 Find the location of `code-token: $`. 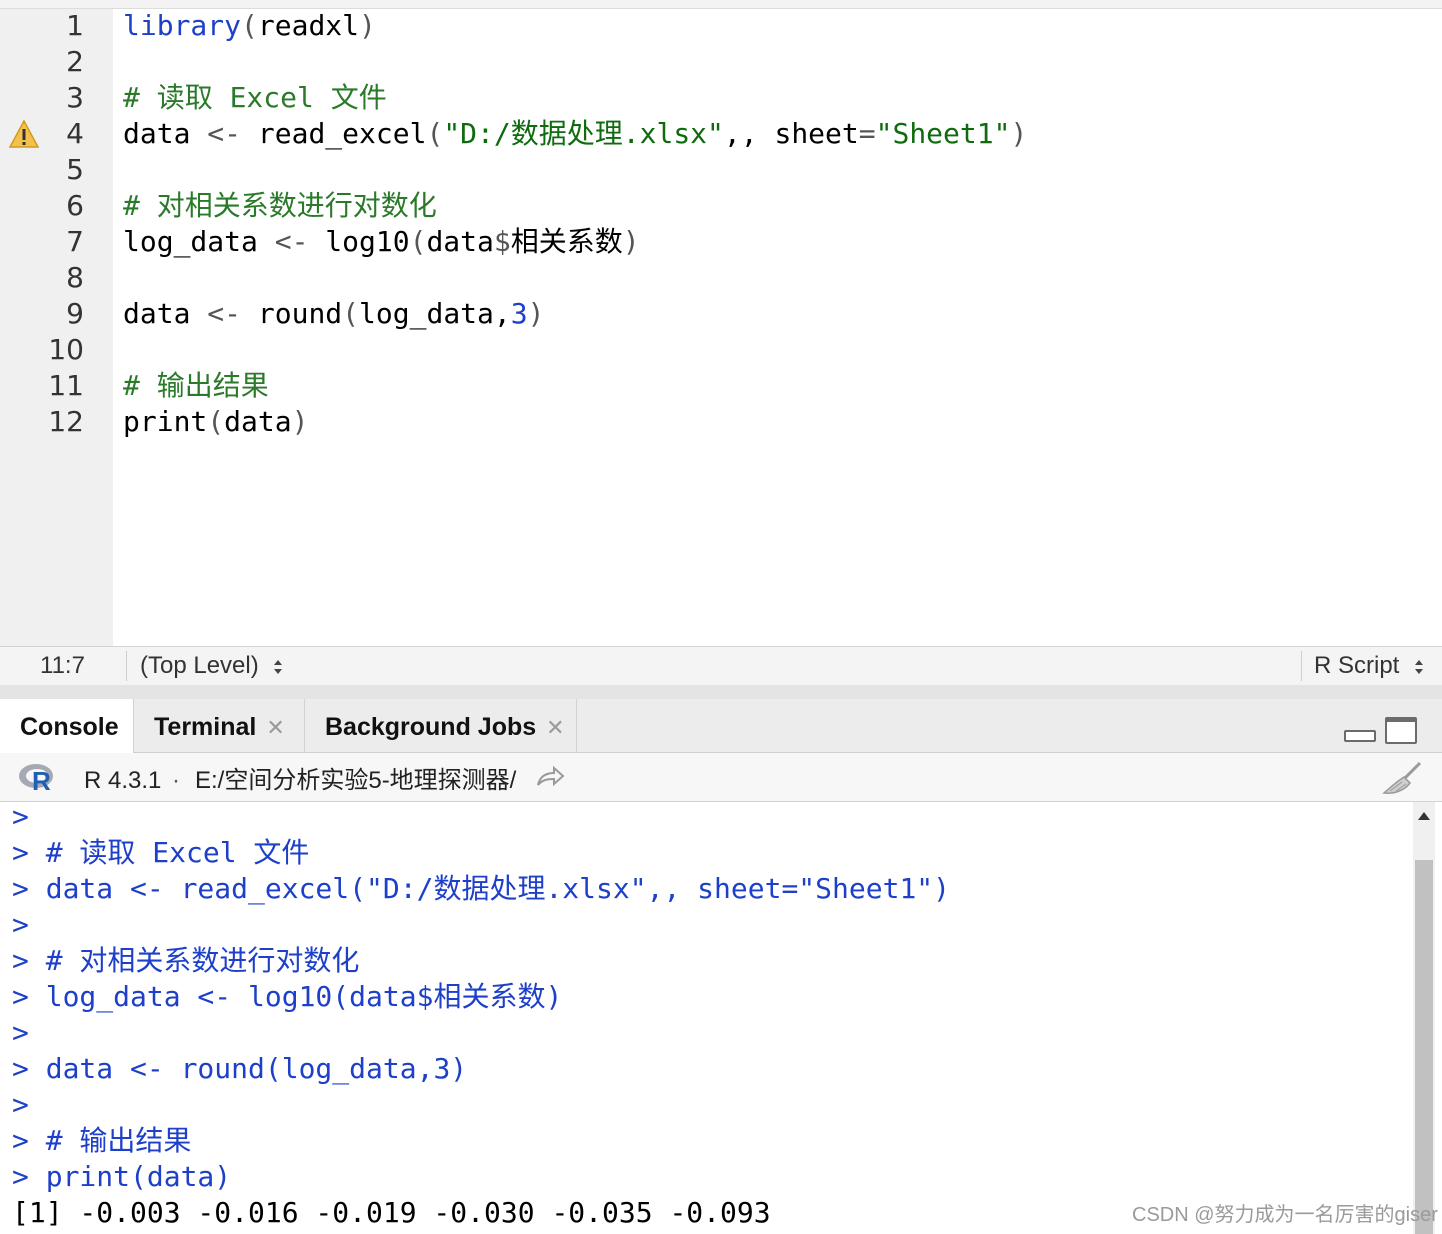

code-token: $ is located at coordinates (502, 241).